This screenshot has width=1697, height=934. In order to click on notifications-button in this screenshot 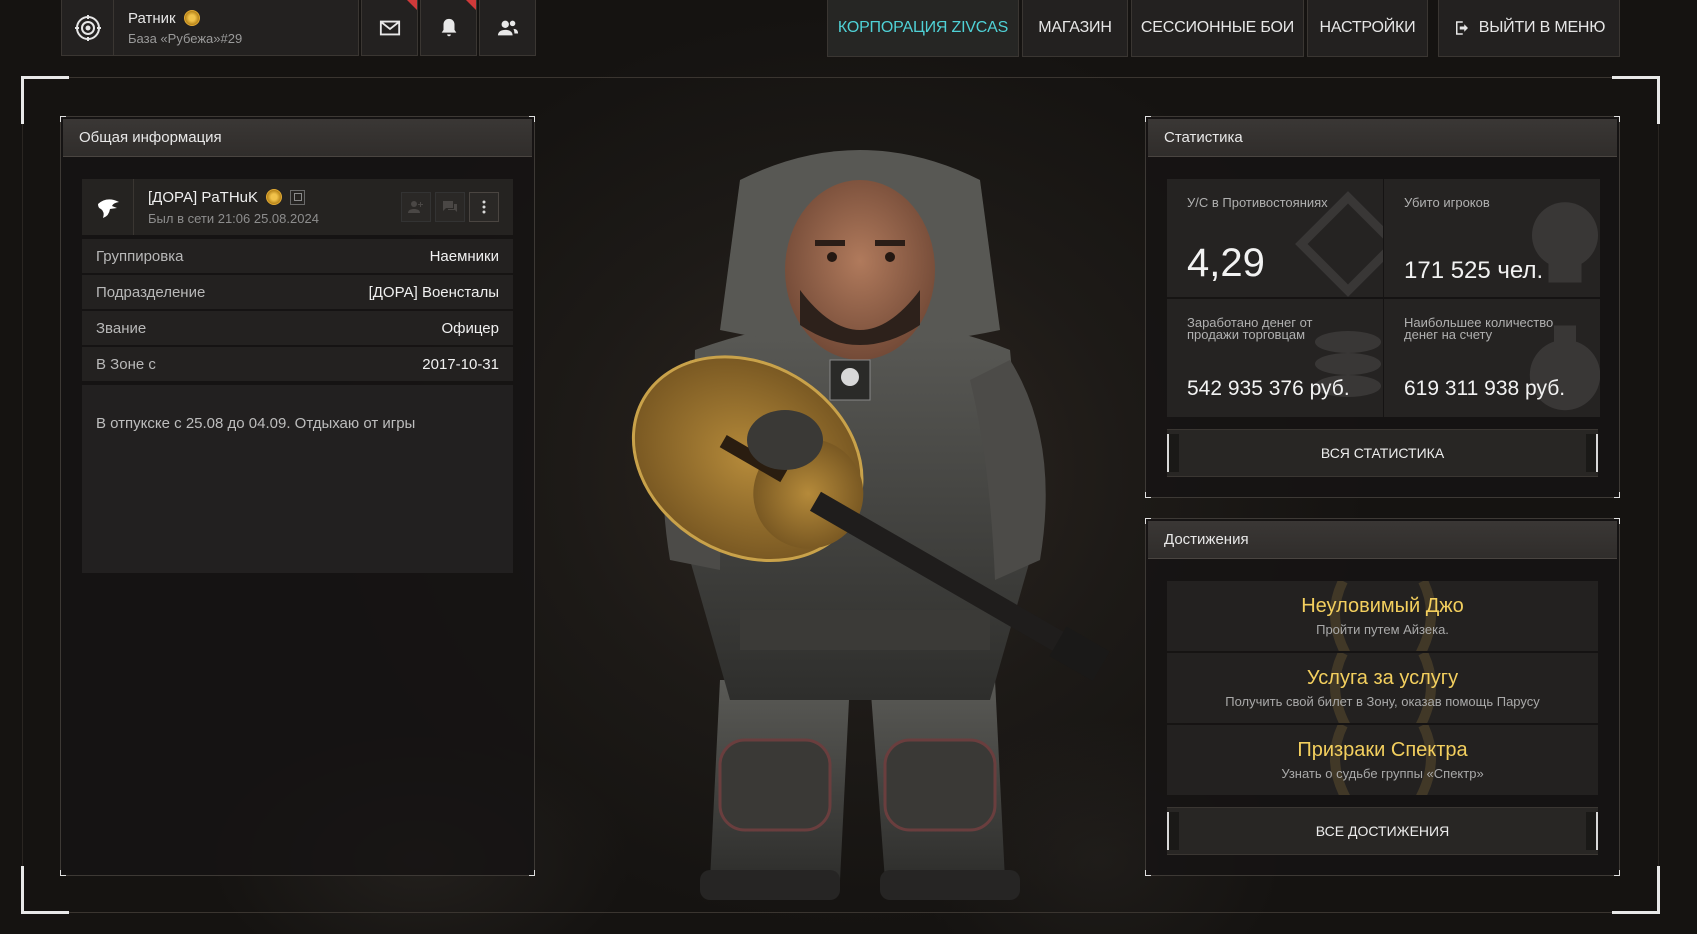, I will do `click(448, 28)`.